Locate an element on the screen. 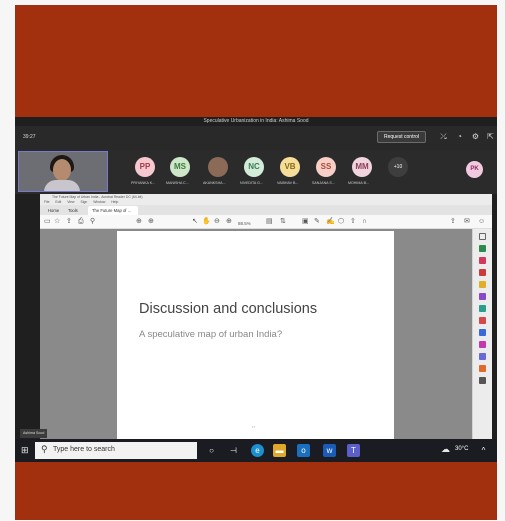  fill-sign-icon is located at coordinates (482, 344).